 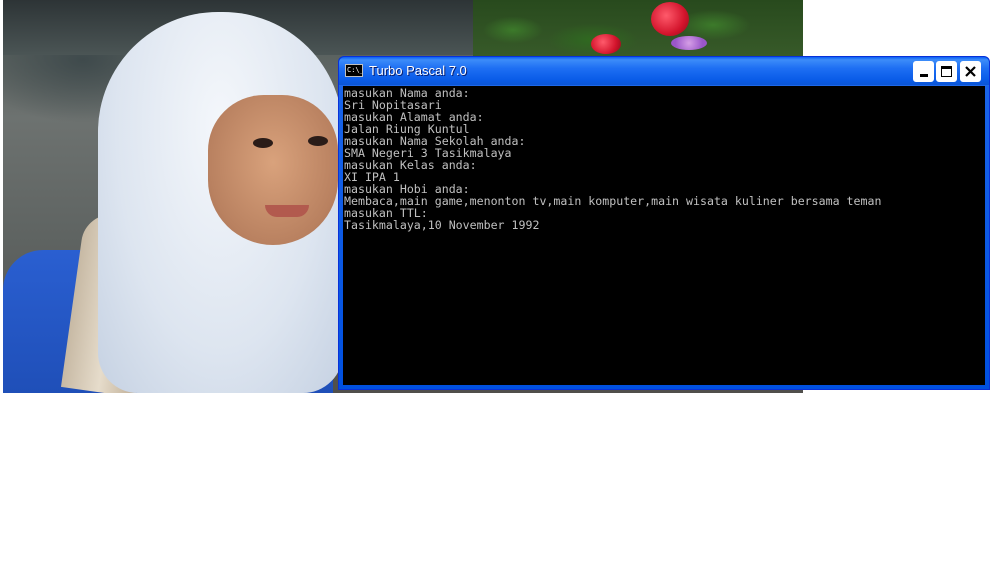 I want to click on maximize-button, so click(x=946, y=71).